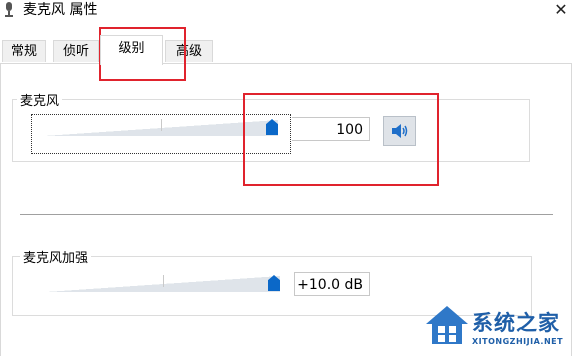 This screenshot has width=574, height=356. Describe the element at coordinates (341, 139) in the screenshot. I see `annotation-box-level` at that location.